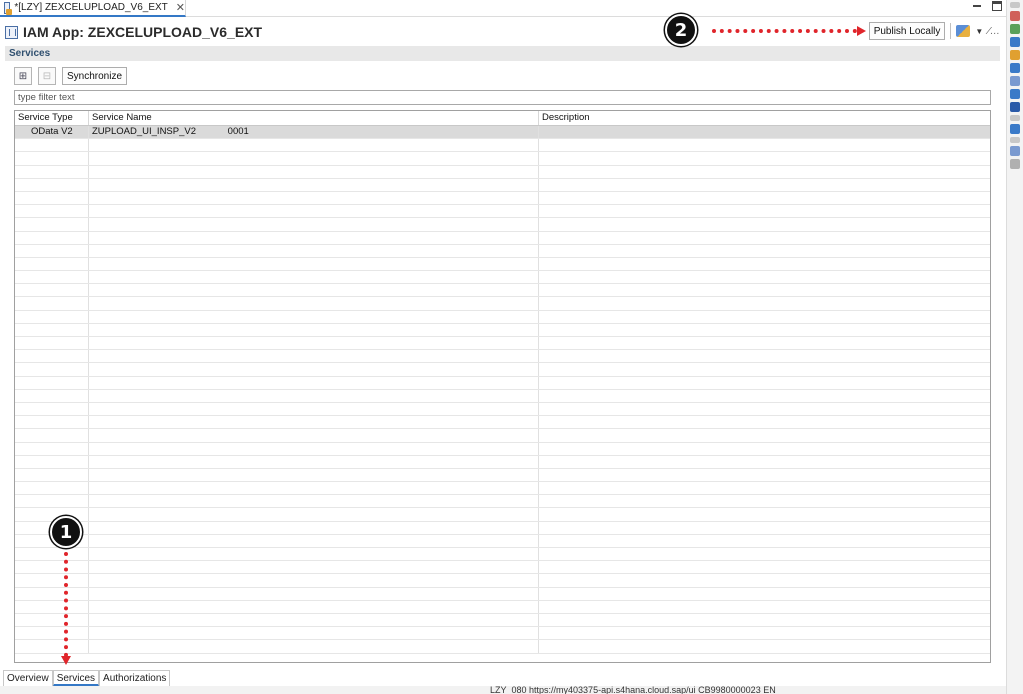 The width and height of the screenshot is (1023, 694). Describe the element at coordinates (784, 31) in the screenshot. I see `annotation-arrow-line` at that location.